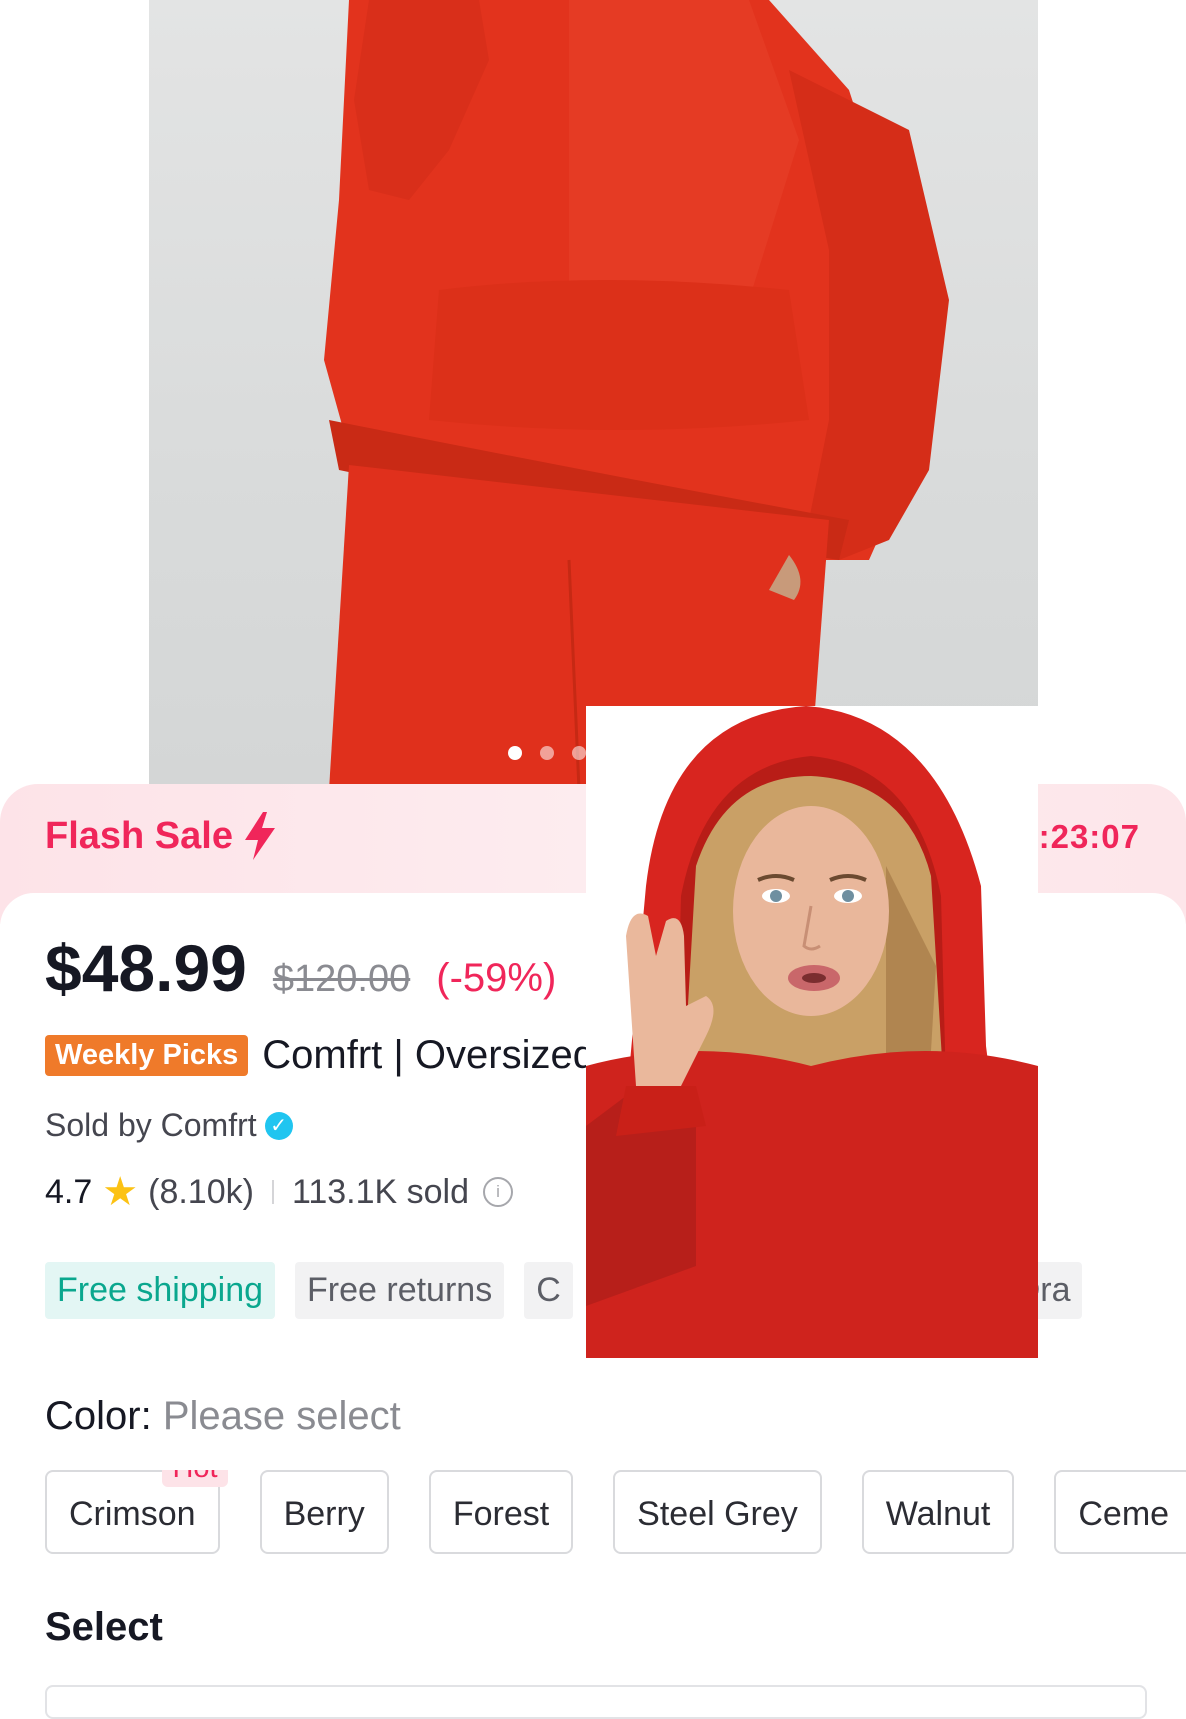 This screenshot has width=1186, height=1719. I want to click on current-price: $48.99, so click(146, 968).